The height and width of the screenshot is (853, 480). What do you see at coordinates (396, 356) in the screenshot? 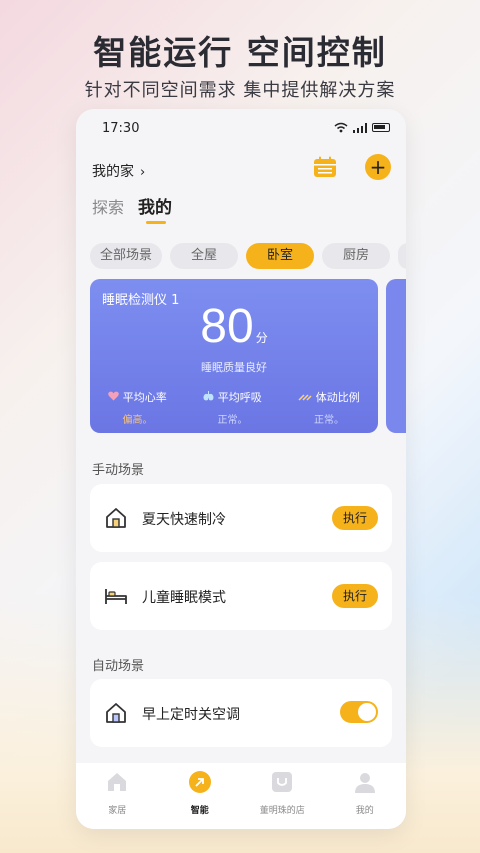
I see `next-device-card` at bounding box center [396, 356].